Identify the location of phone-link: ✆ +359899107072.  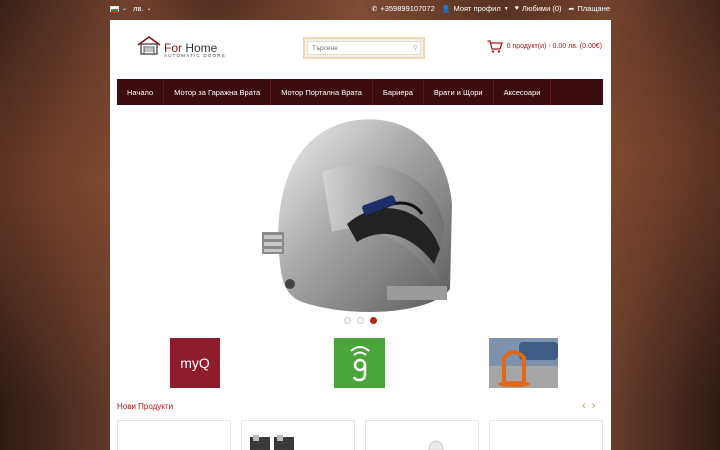
(402, 8).